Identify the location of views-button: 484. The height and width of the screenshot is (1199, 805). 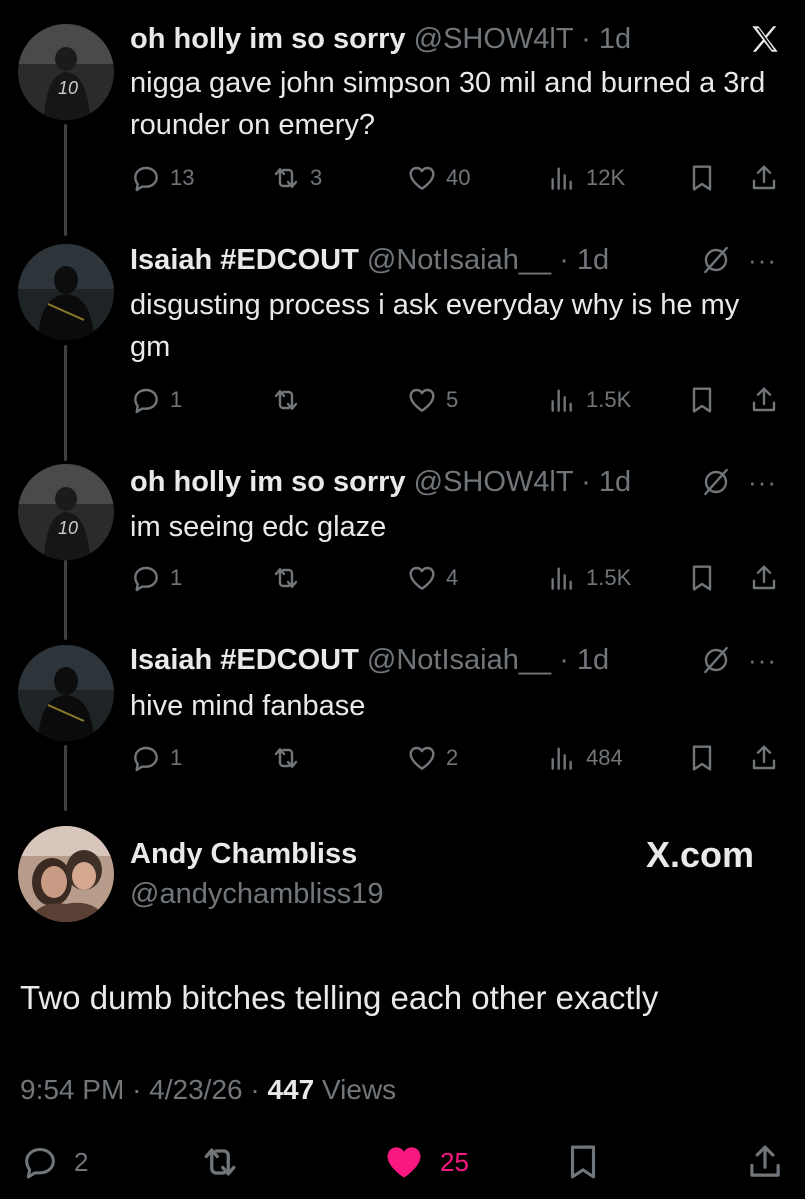
(584, 758).